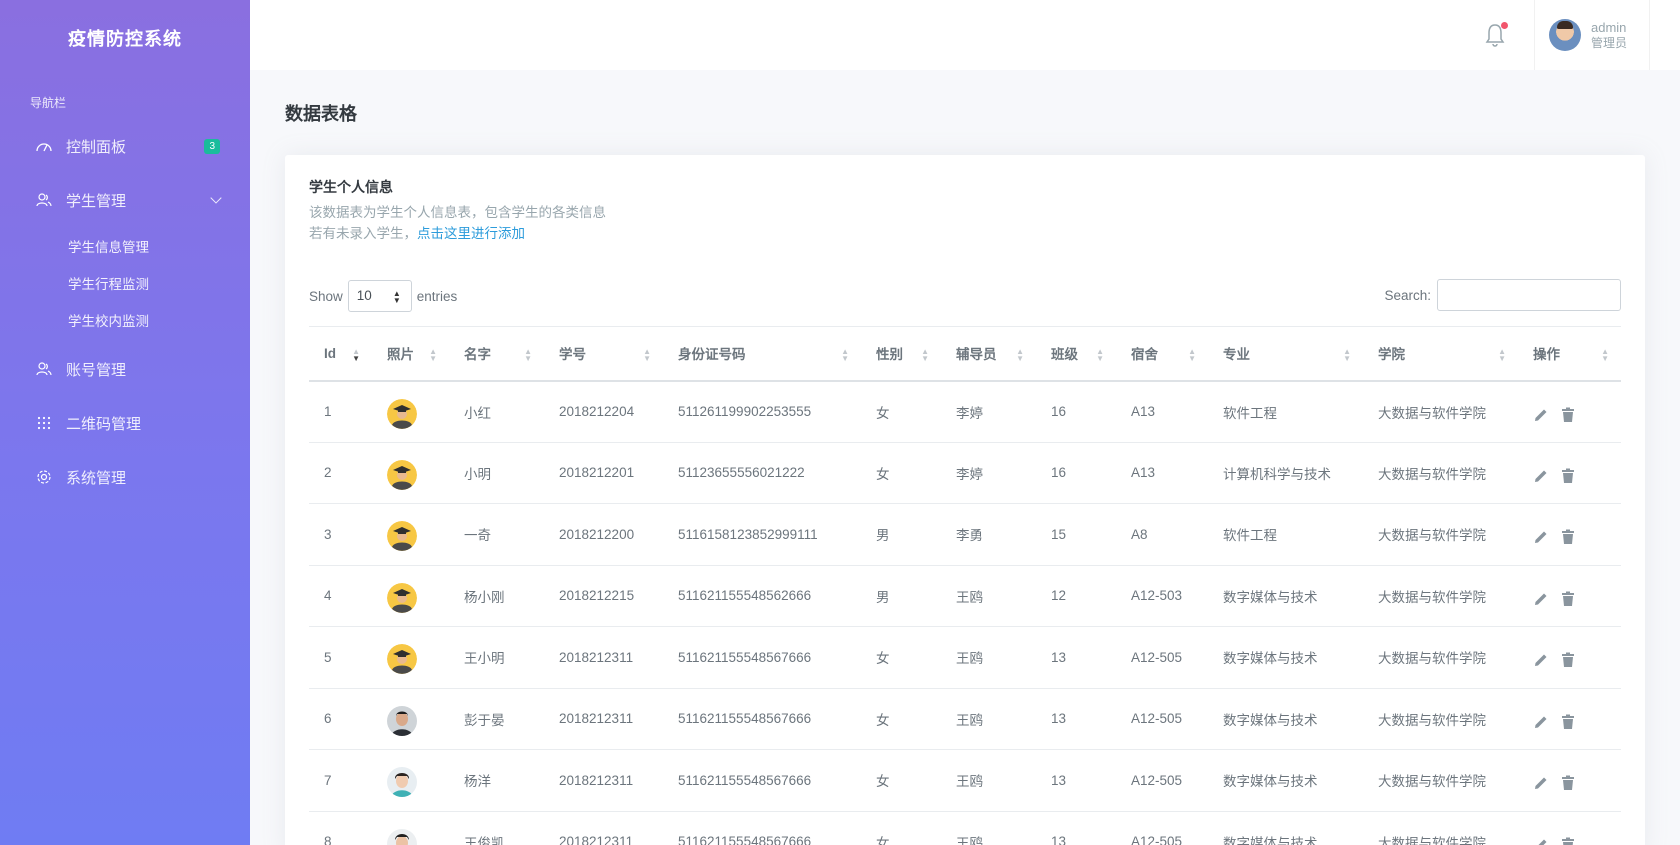  I want to click on column-header: 宿舍 ▲ ▼, so click(1162, 354).